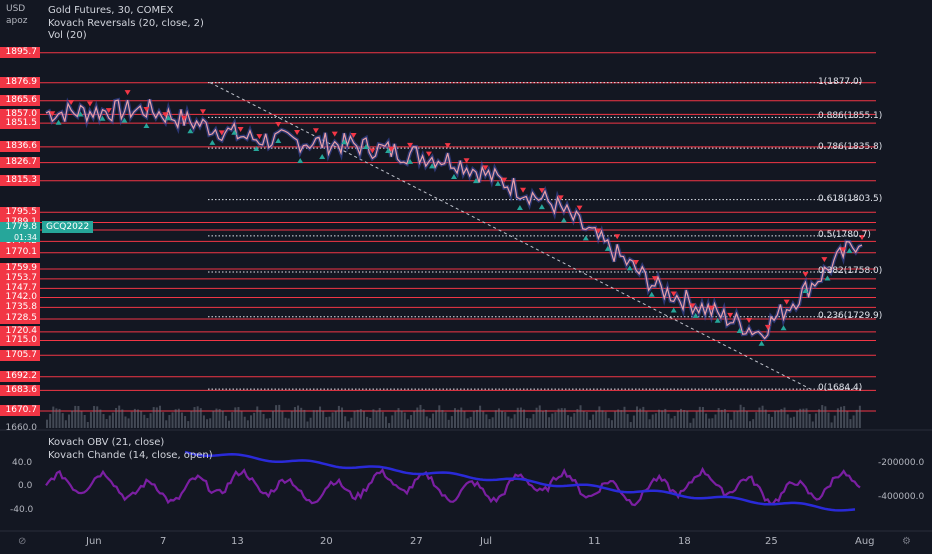 The height and width of the screenshot is (554, 932). What do you see at coordinates (20, 181) in the screenshot?
I see `price-tag: 1815.3` at bounding box center [20, 181].